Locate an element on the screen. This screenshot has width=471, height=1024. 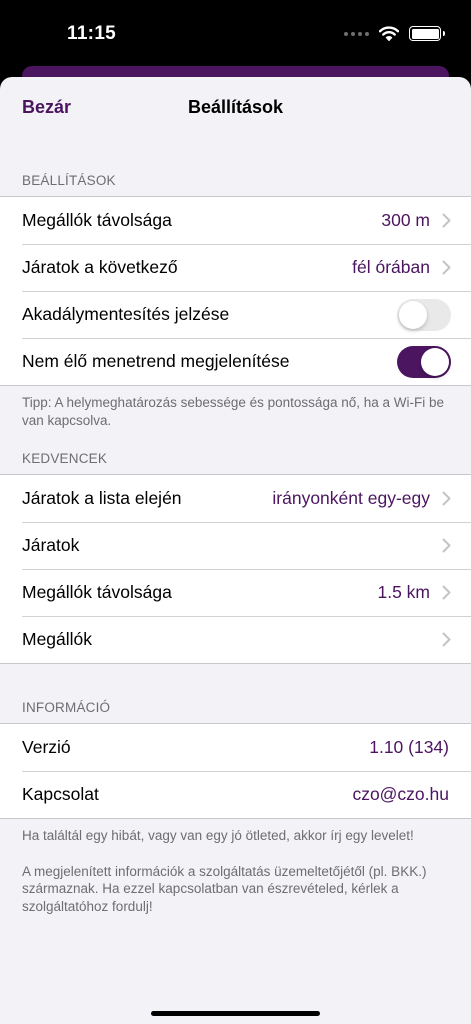
section-header-info: INFORMÁCIÓ is located at coordinates (66, 707).